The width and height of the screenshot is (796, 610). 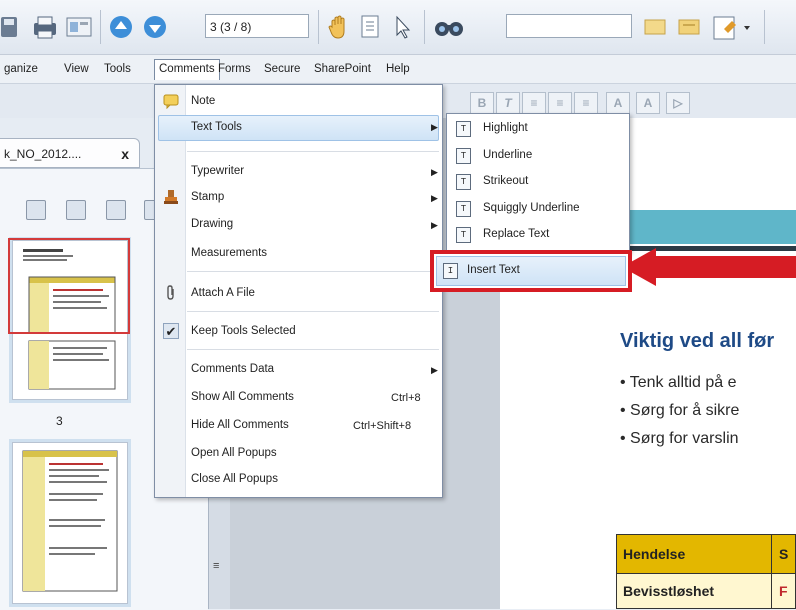 What do you see at coordinates (534, 103) in the screenshot?
I see `align-left-icon: ≡` at bounding box center [534, 103].